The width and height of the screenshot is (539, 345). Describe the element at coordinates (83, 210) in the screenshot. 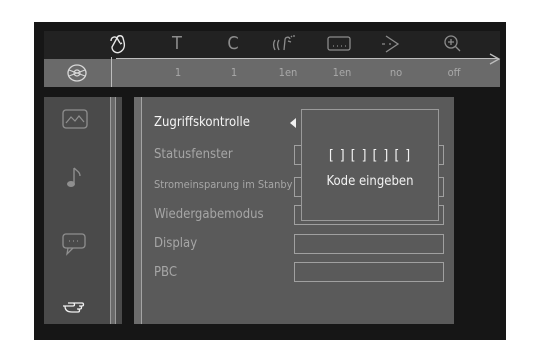

I see `sidebar` at that location.